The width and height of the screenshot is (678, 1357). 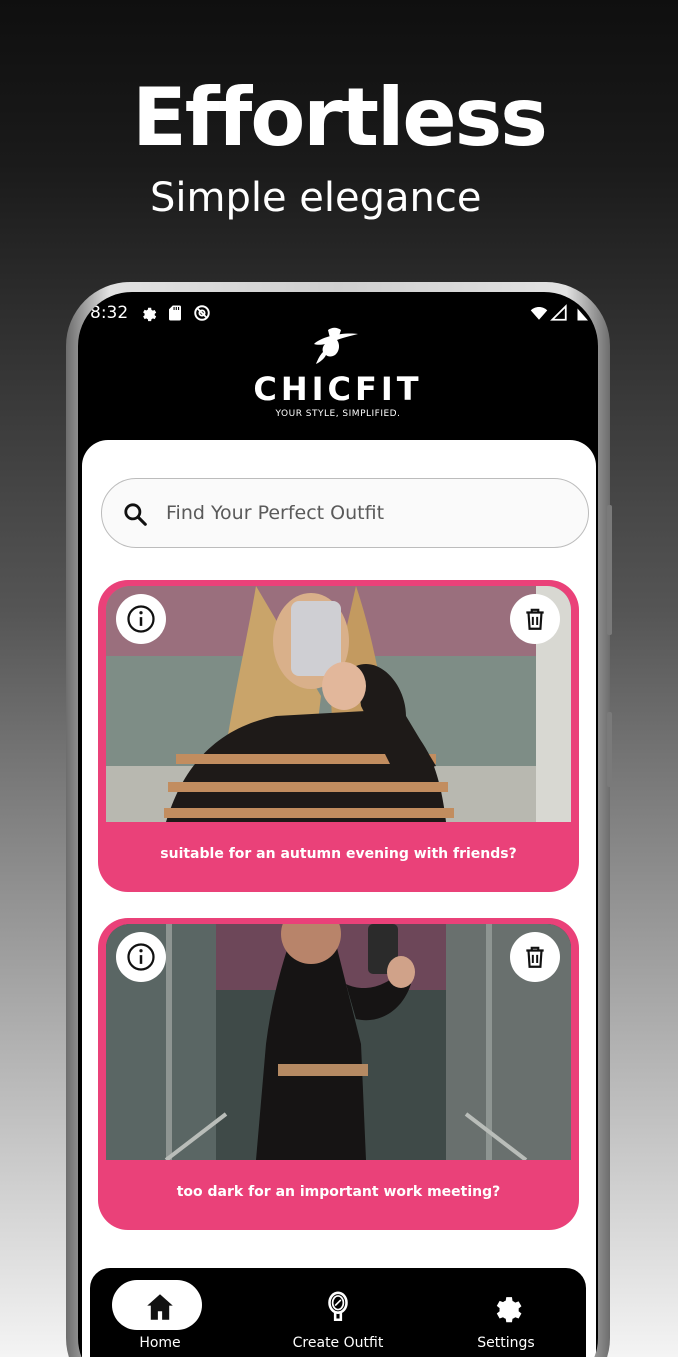 What do you see at coordinates (338, 414) in the screenshot?
I see `app-tagline: YOUR STYLE, SIMPLIFIED.` at bounding box center [338, 414].